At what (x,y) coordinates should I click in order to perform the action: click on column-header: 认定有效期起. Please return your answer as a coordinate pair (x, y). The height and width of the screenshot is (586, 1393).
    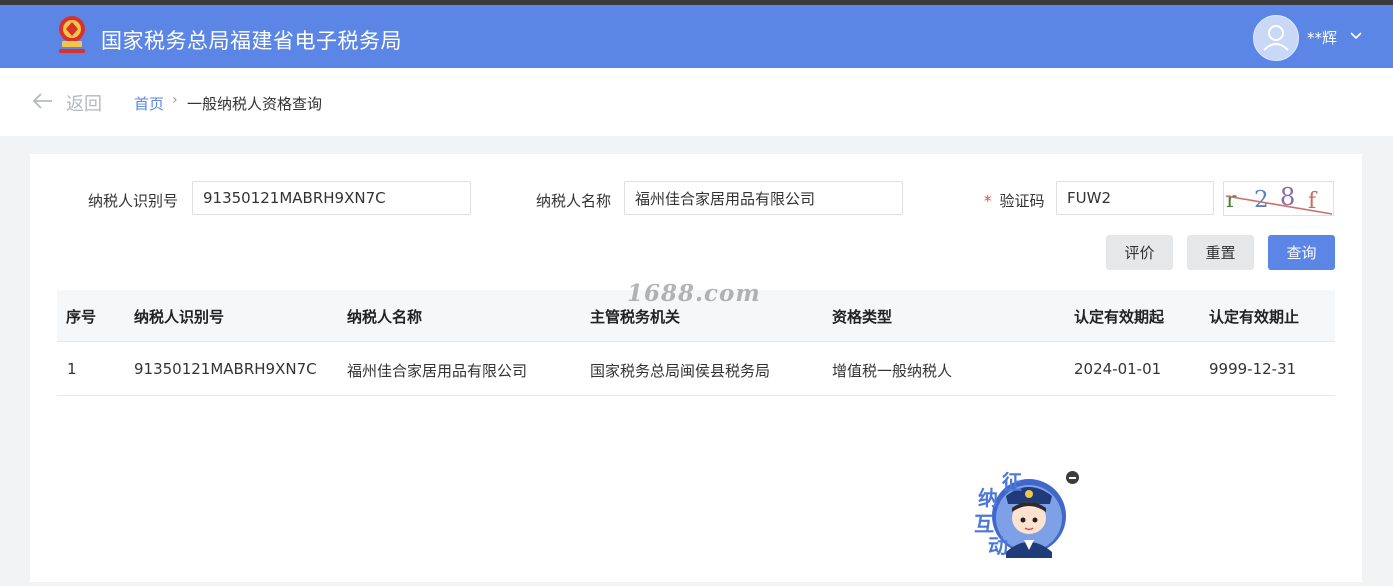
    Looking at the image, I should click on (1119, 317).